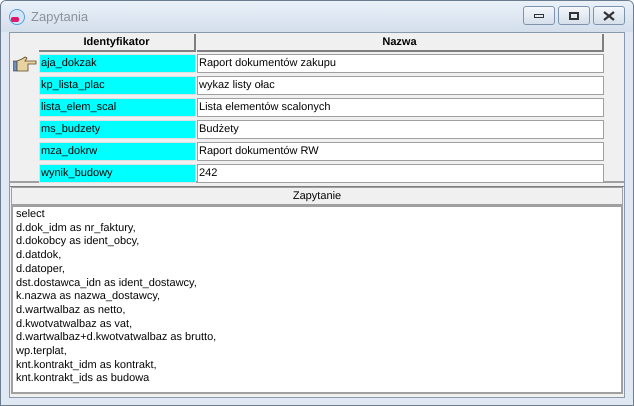  Describe the element at coordinates (117, 63) in the screenshot. I see `table-cell: aja_dokzak` at that location.